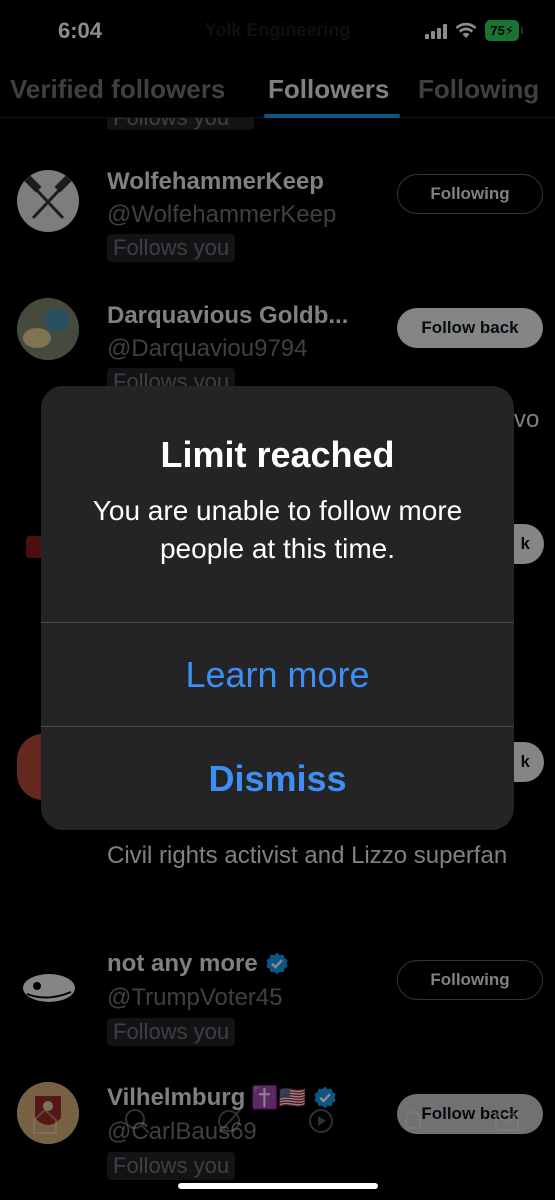  What do you see at coordinates (277, 779) in the screenshot?
I see `dismiss-button: Dismiss` at bounding box center [277, 779].